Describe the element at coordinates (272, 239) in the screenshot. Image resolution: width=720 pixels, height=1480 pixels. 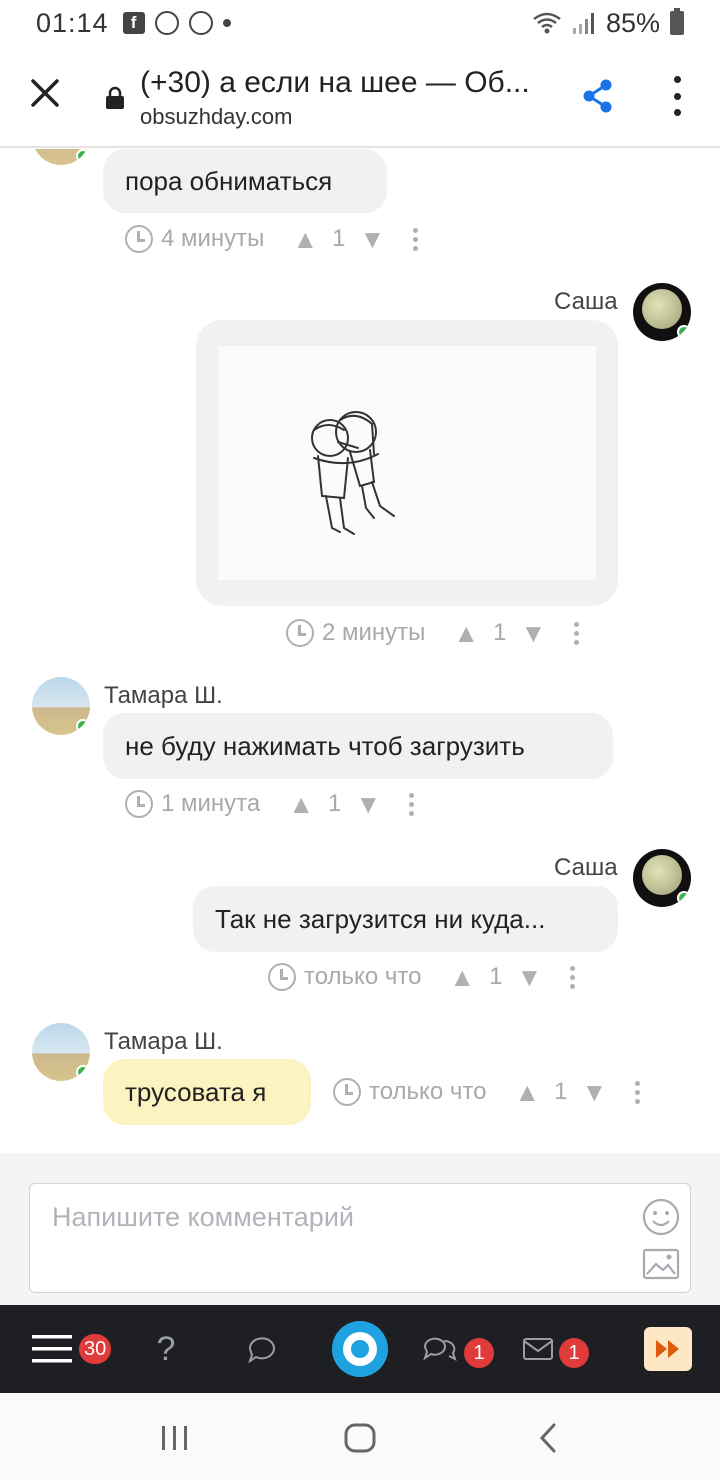
I see `message-meta: 4 минуты ▲ 1 ▼` at that location.